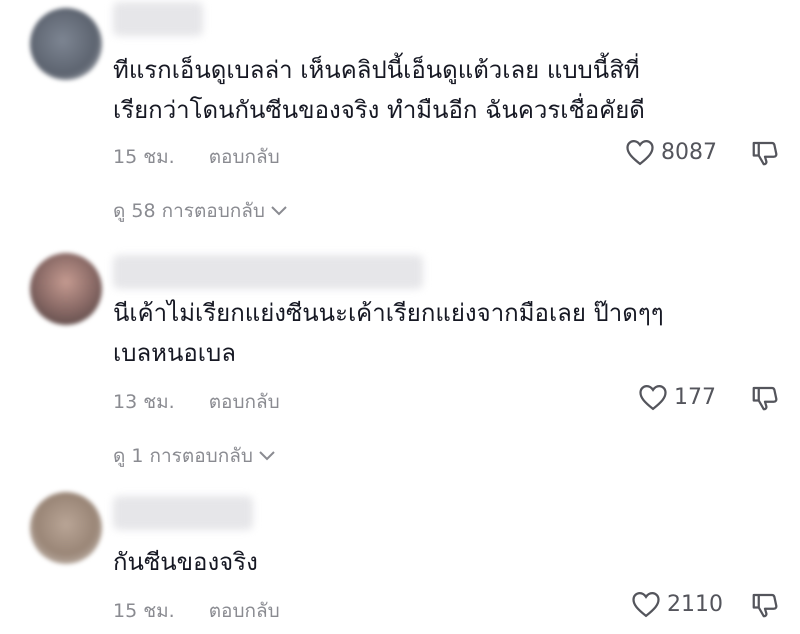 The height and width of the screenshot is (634, 800). What do you see at coordinates (183, 456) in the screenshot?
I see `view-replies-label: ดู 1 การตอบกลับ` at bounding box center [183, 456].